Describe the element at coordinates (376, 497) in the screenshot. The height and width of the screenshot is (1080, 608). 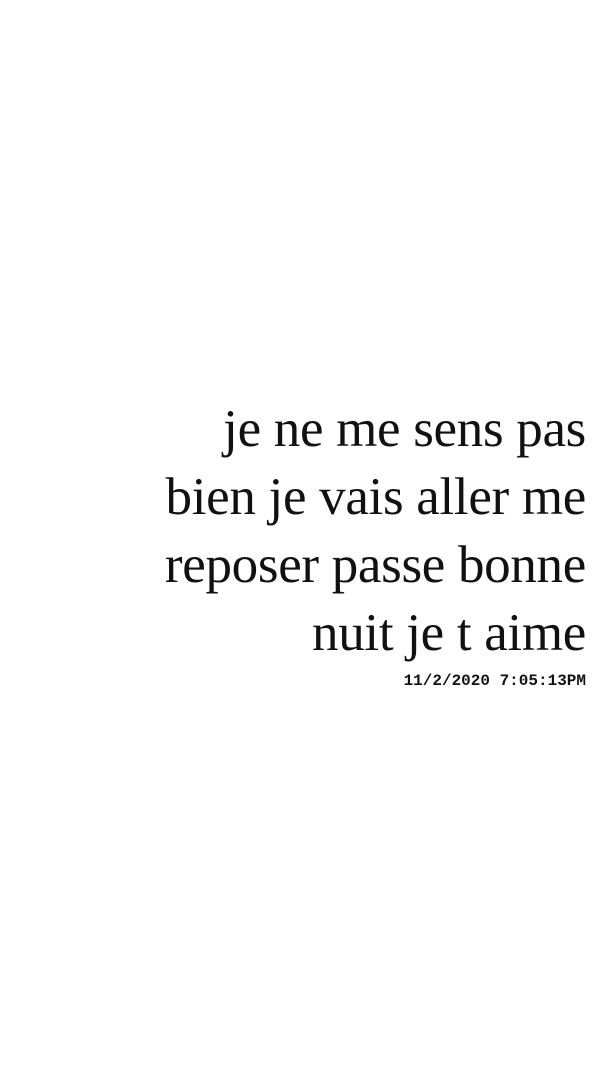
I see `message-line-2: bien je vais aller me` at that location.